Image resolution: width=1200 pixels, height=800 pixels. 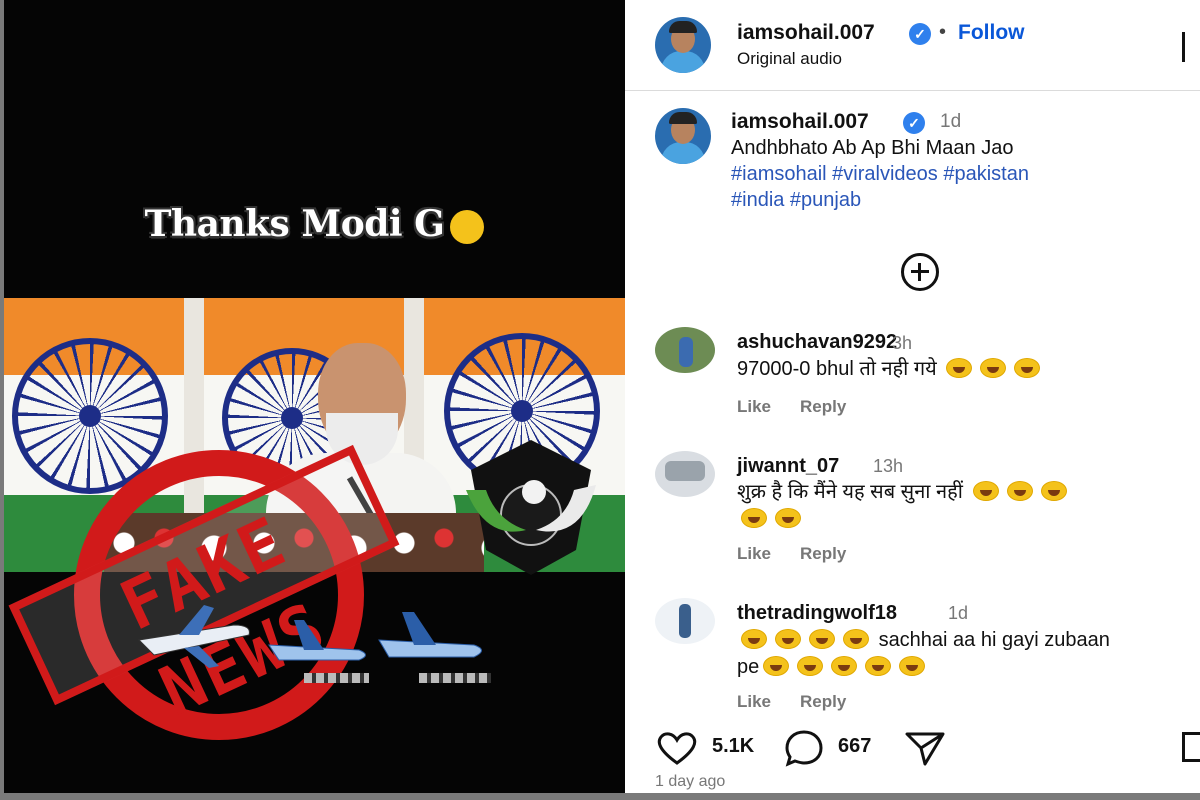 I want to click on post-time: 1d, so click(x=951, y=121).